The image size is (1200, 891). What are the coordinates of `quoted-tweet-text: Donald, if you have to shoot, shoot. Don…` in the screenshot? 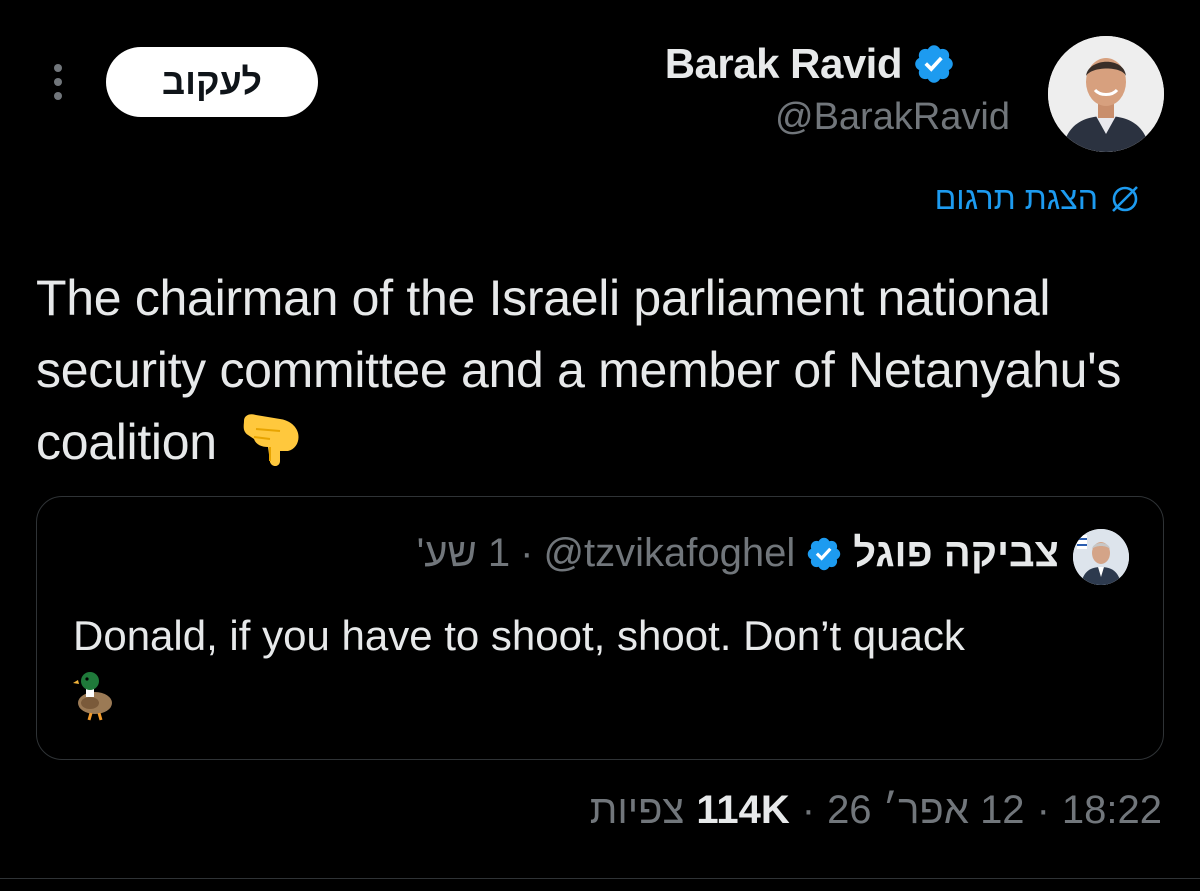 It's located at (603, 665).